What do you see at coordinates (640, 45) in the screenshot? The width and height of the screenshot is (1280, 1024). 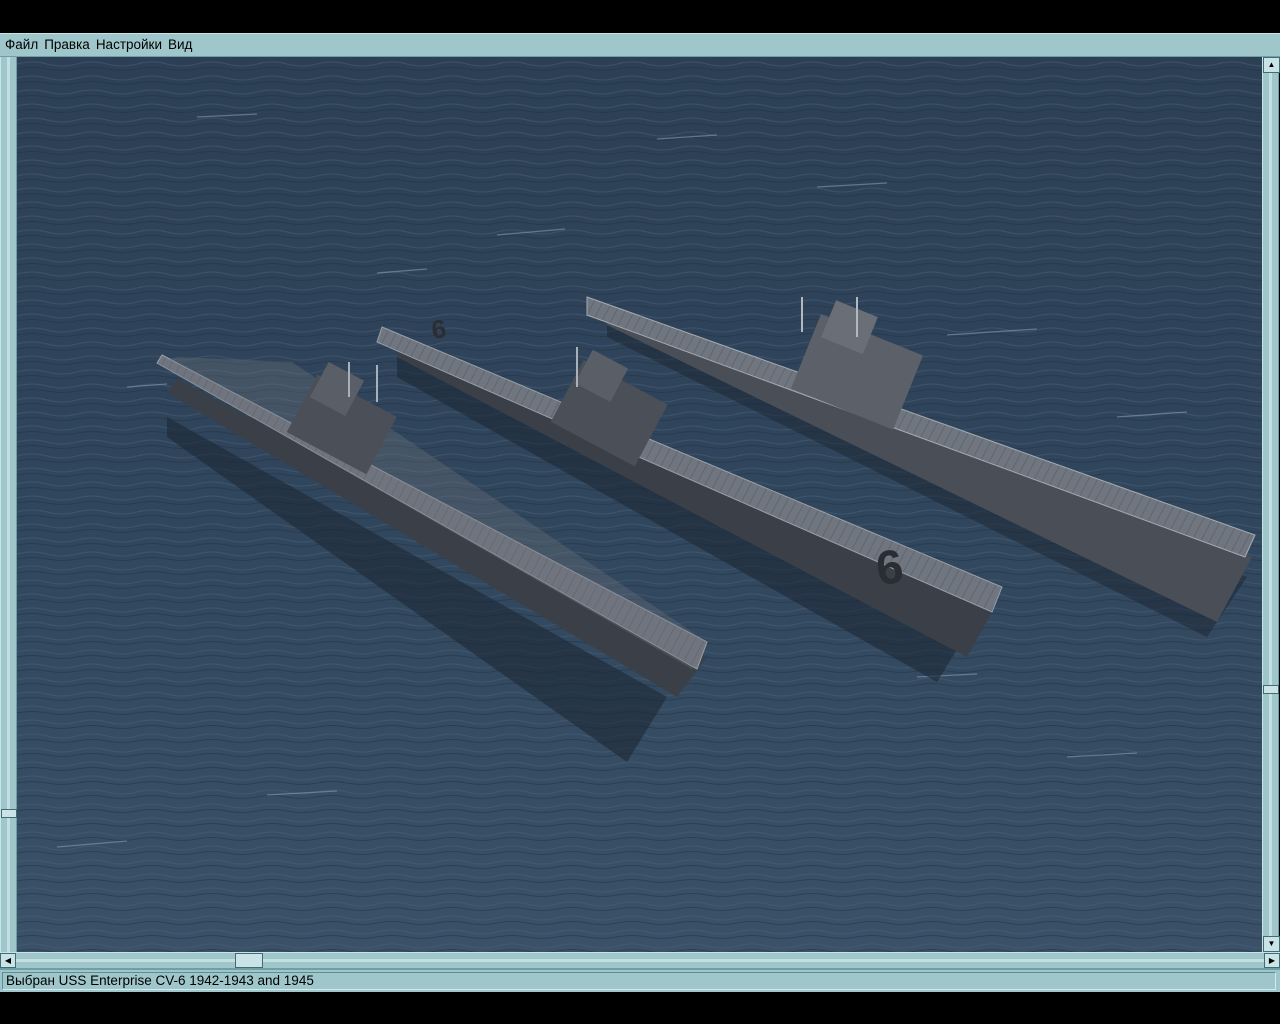 I see `menu-bar: Файл Правка Настройки Вид` at bounding box center [640, 45].